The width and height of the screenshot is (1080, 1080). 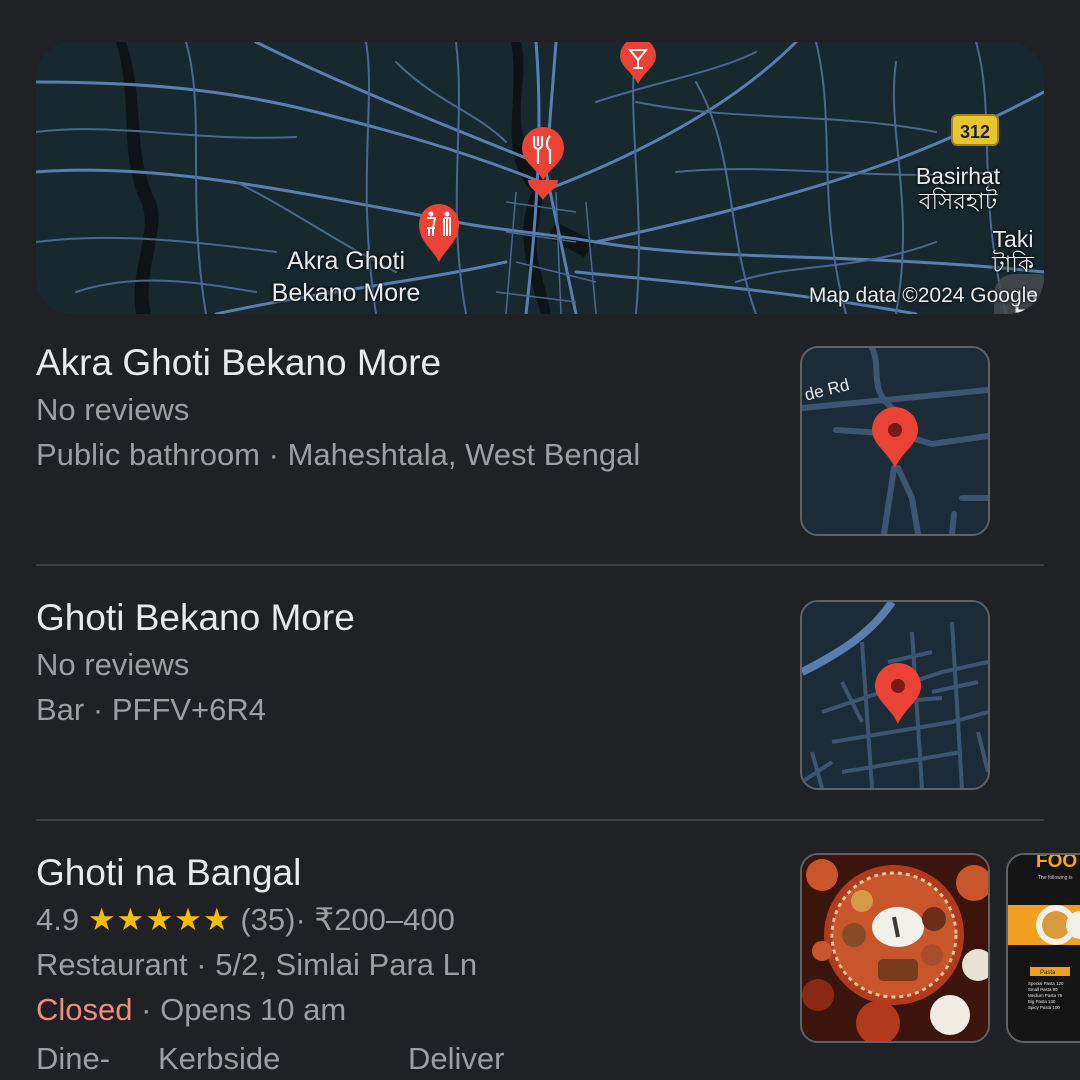 I want to click on rating-value: 4.9, so click(x=58, y=919).